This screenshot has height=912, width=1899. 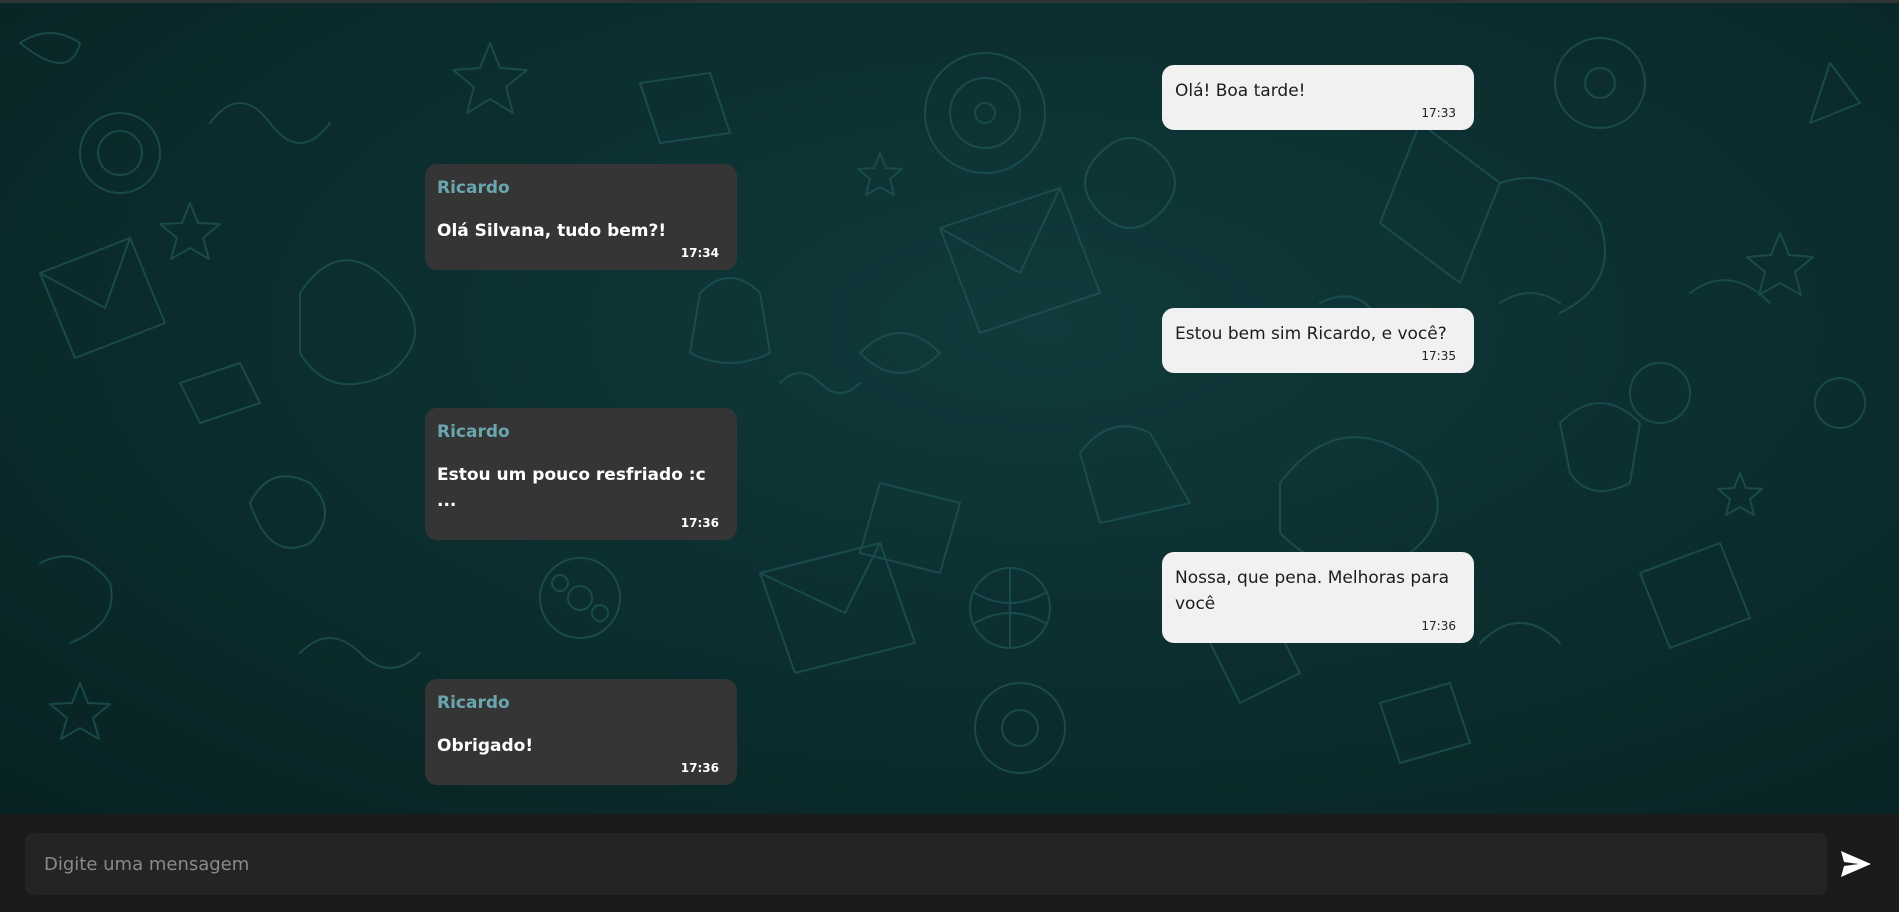 I want to click on message-text: Olá! Boa tarde!, so click(x=1240, y=91).